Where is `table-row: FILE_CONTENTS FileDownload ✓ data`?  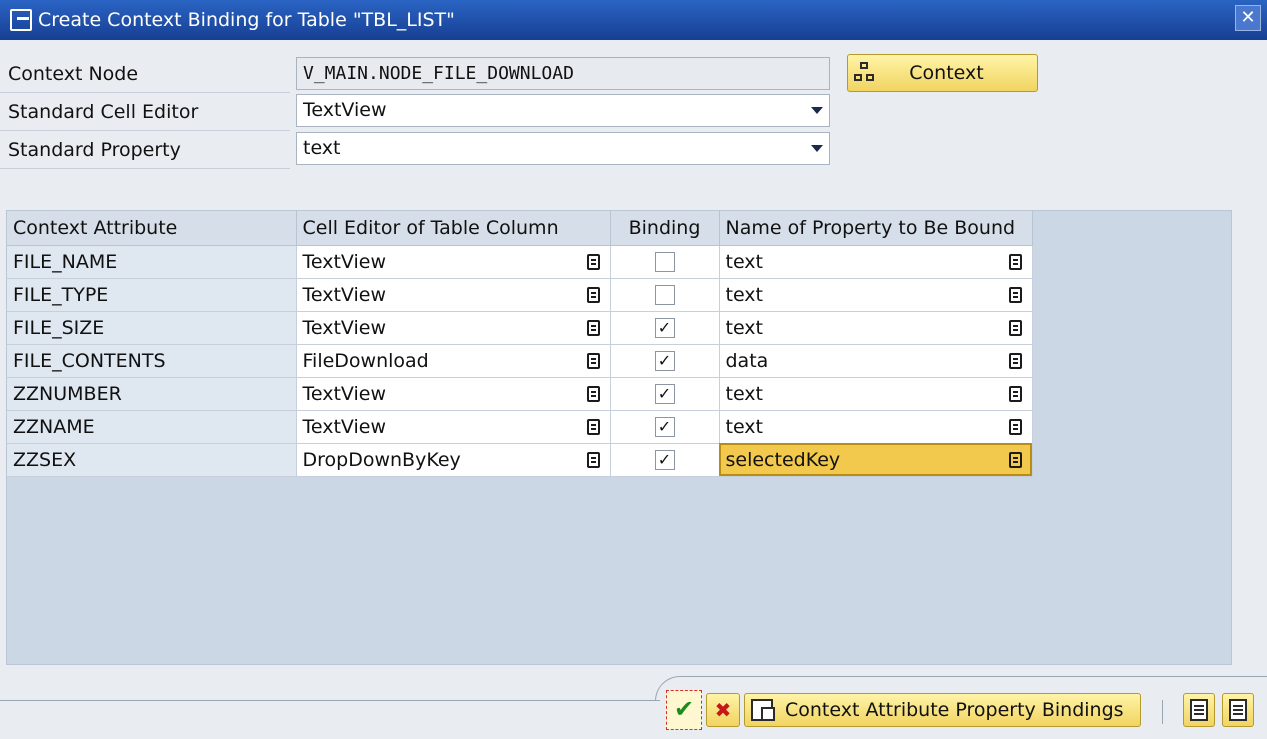
table-row: FILE_CONTENTS FileDownload ✓ data is located at coordinates (520, 361).